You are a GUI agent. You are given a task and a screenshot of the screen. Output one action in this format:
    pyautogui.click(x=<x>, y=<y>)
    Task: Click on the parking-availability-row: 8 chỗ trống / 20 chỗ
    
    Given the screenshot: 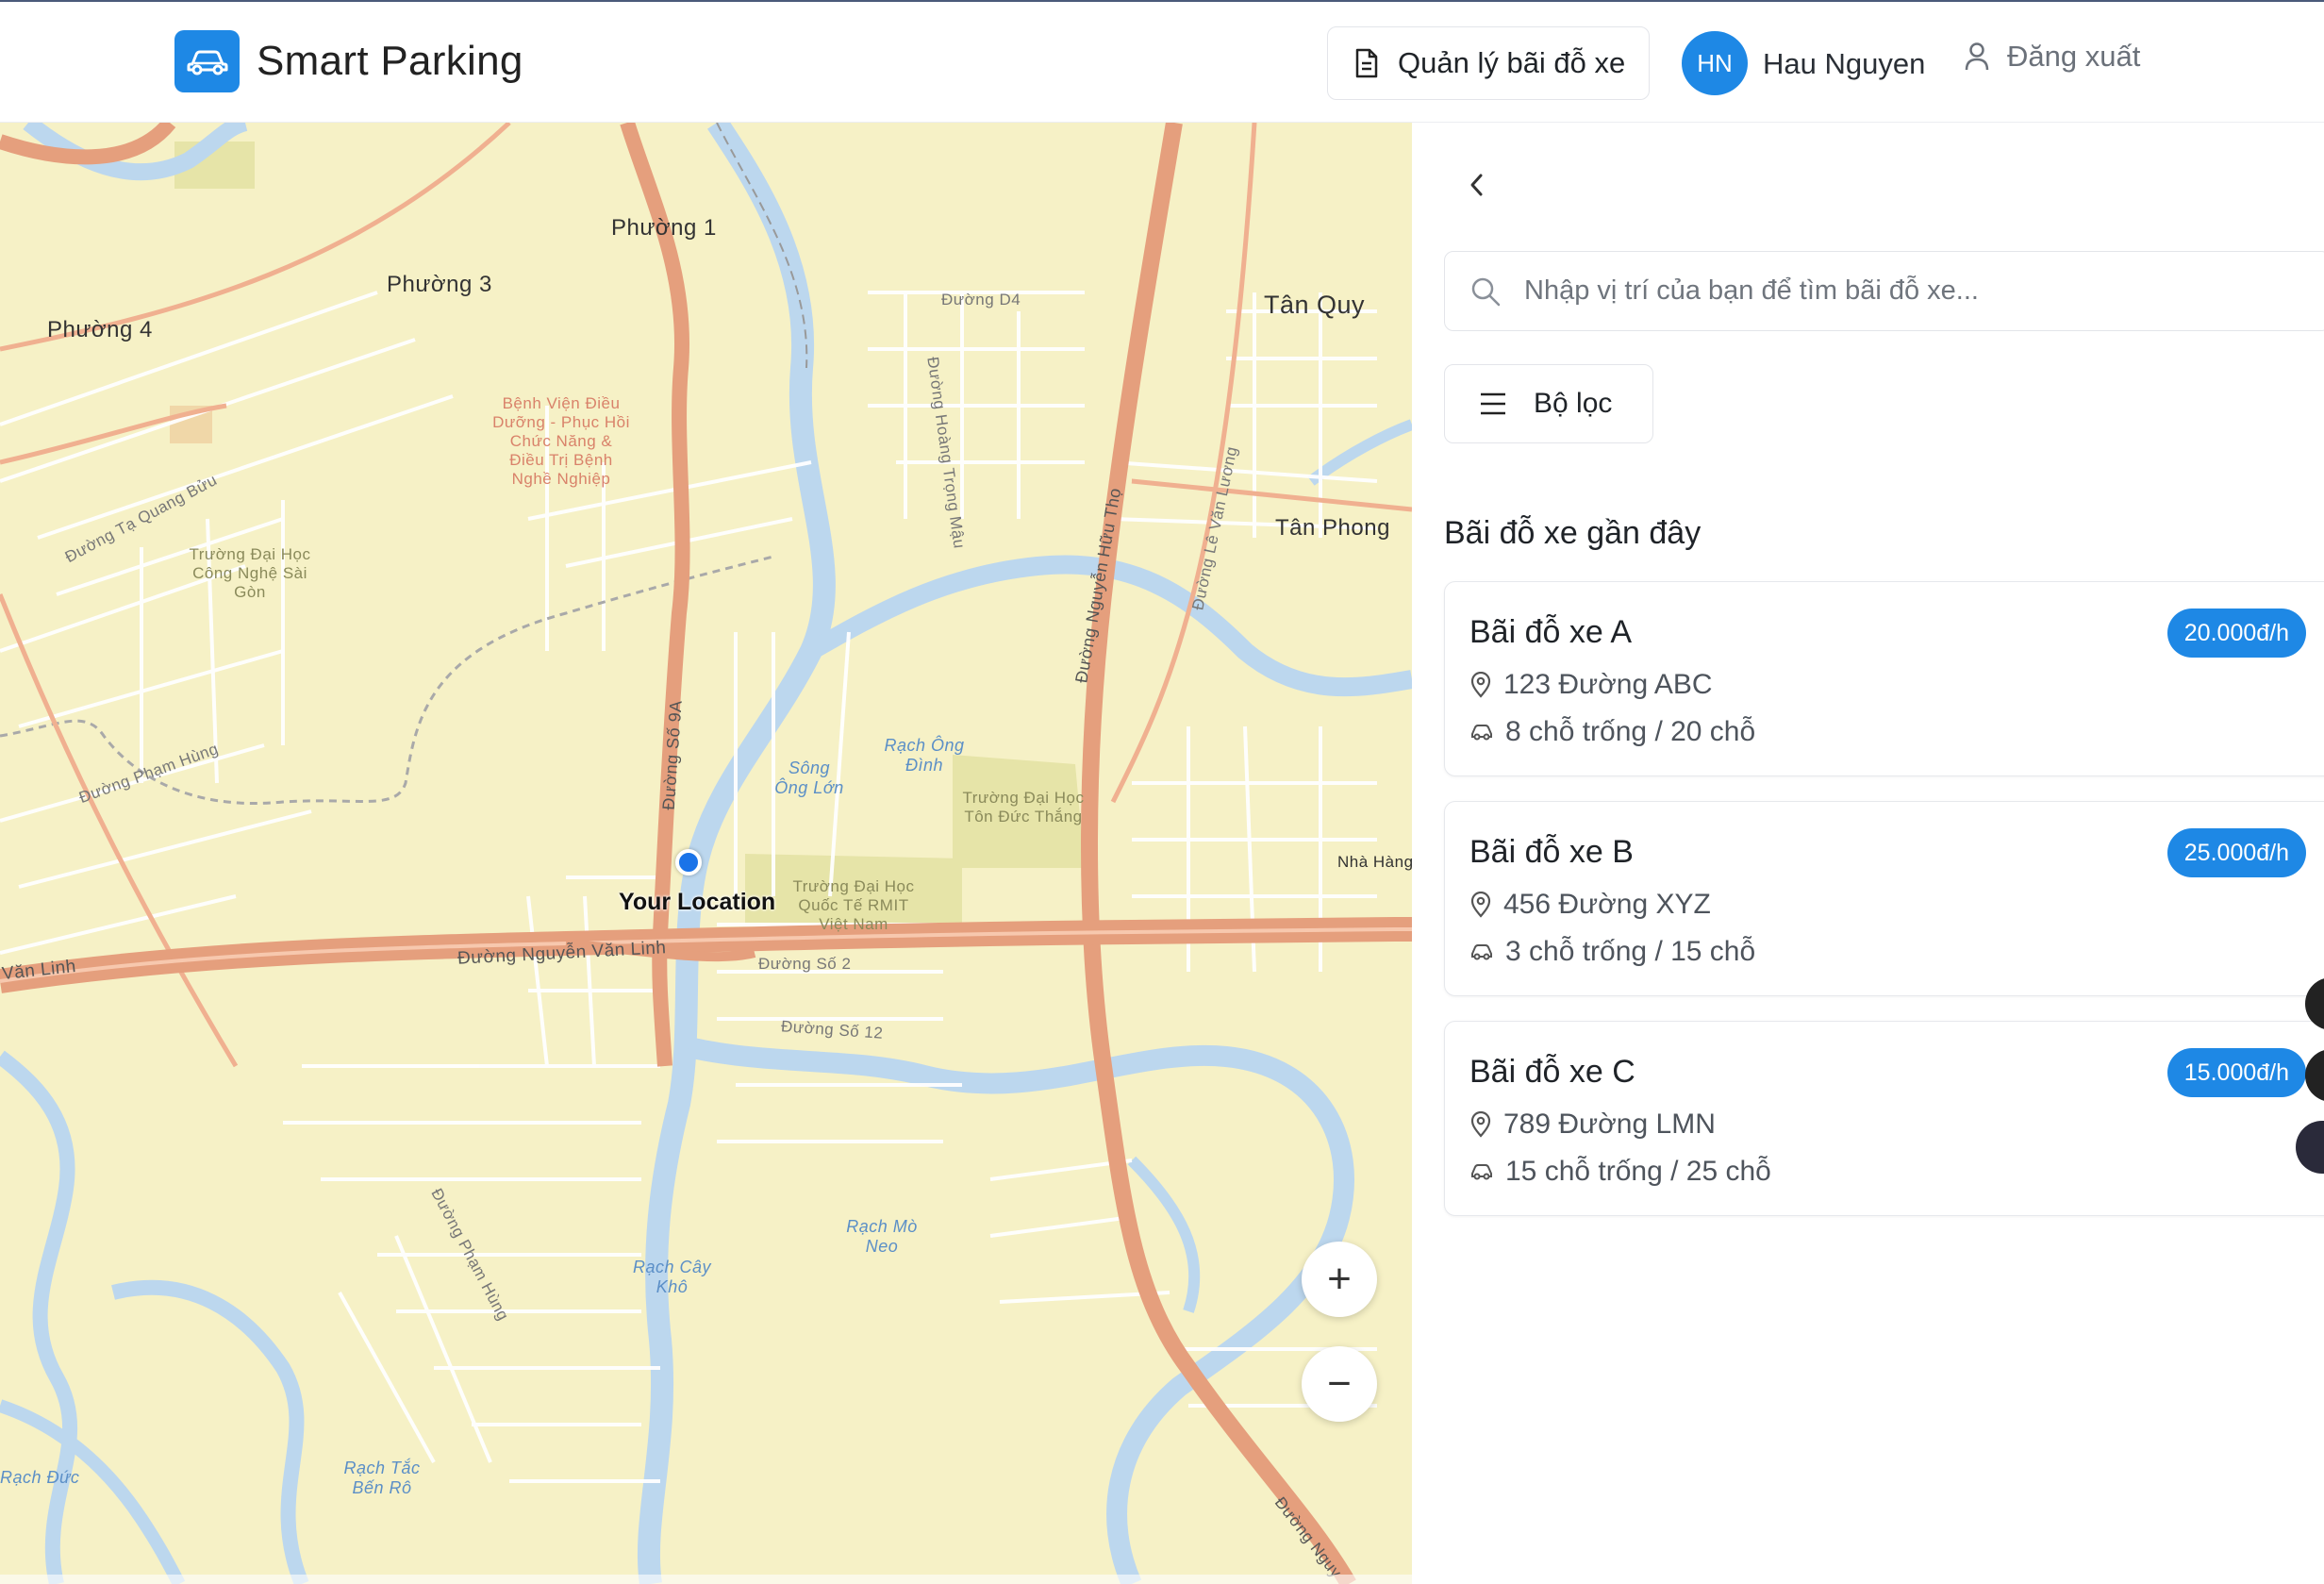 What is the action you would take?
    pyautogui.click(x=1612, y=732)
    